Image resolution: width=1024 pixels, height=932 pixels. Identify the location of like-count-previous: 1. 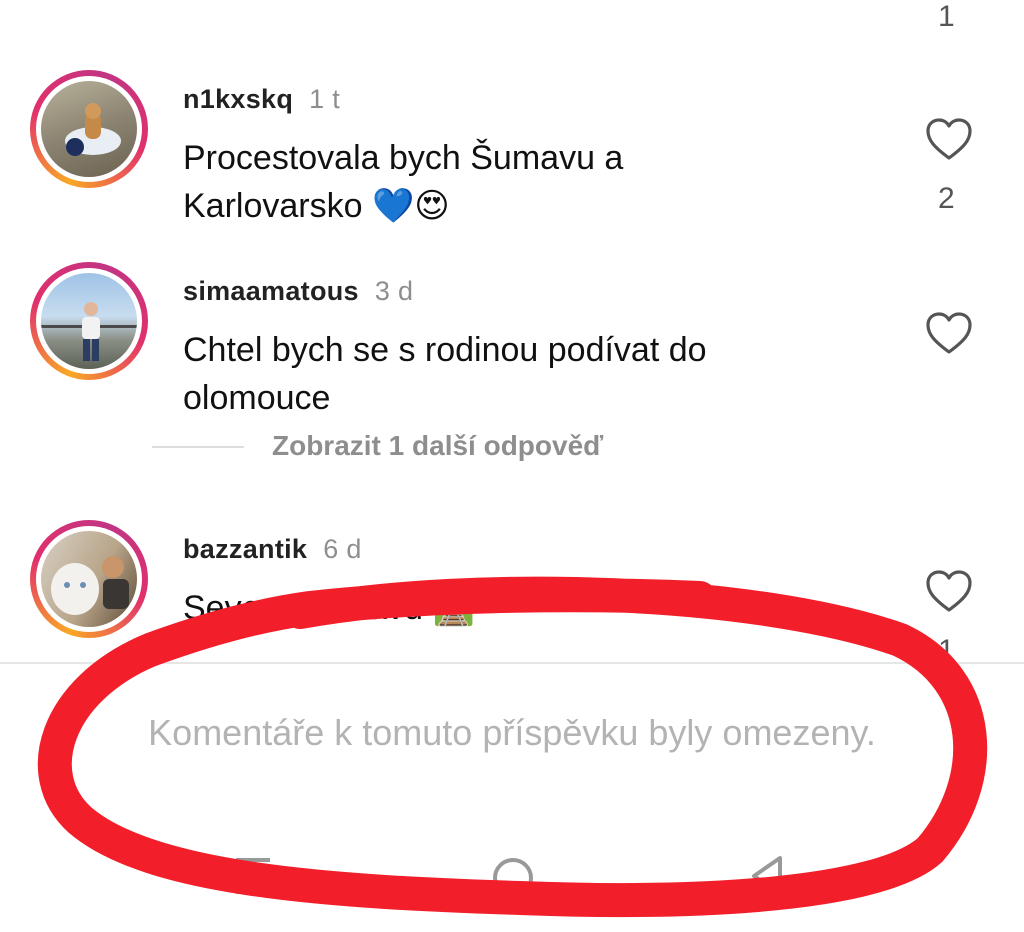
(946, 16).